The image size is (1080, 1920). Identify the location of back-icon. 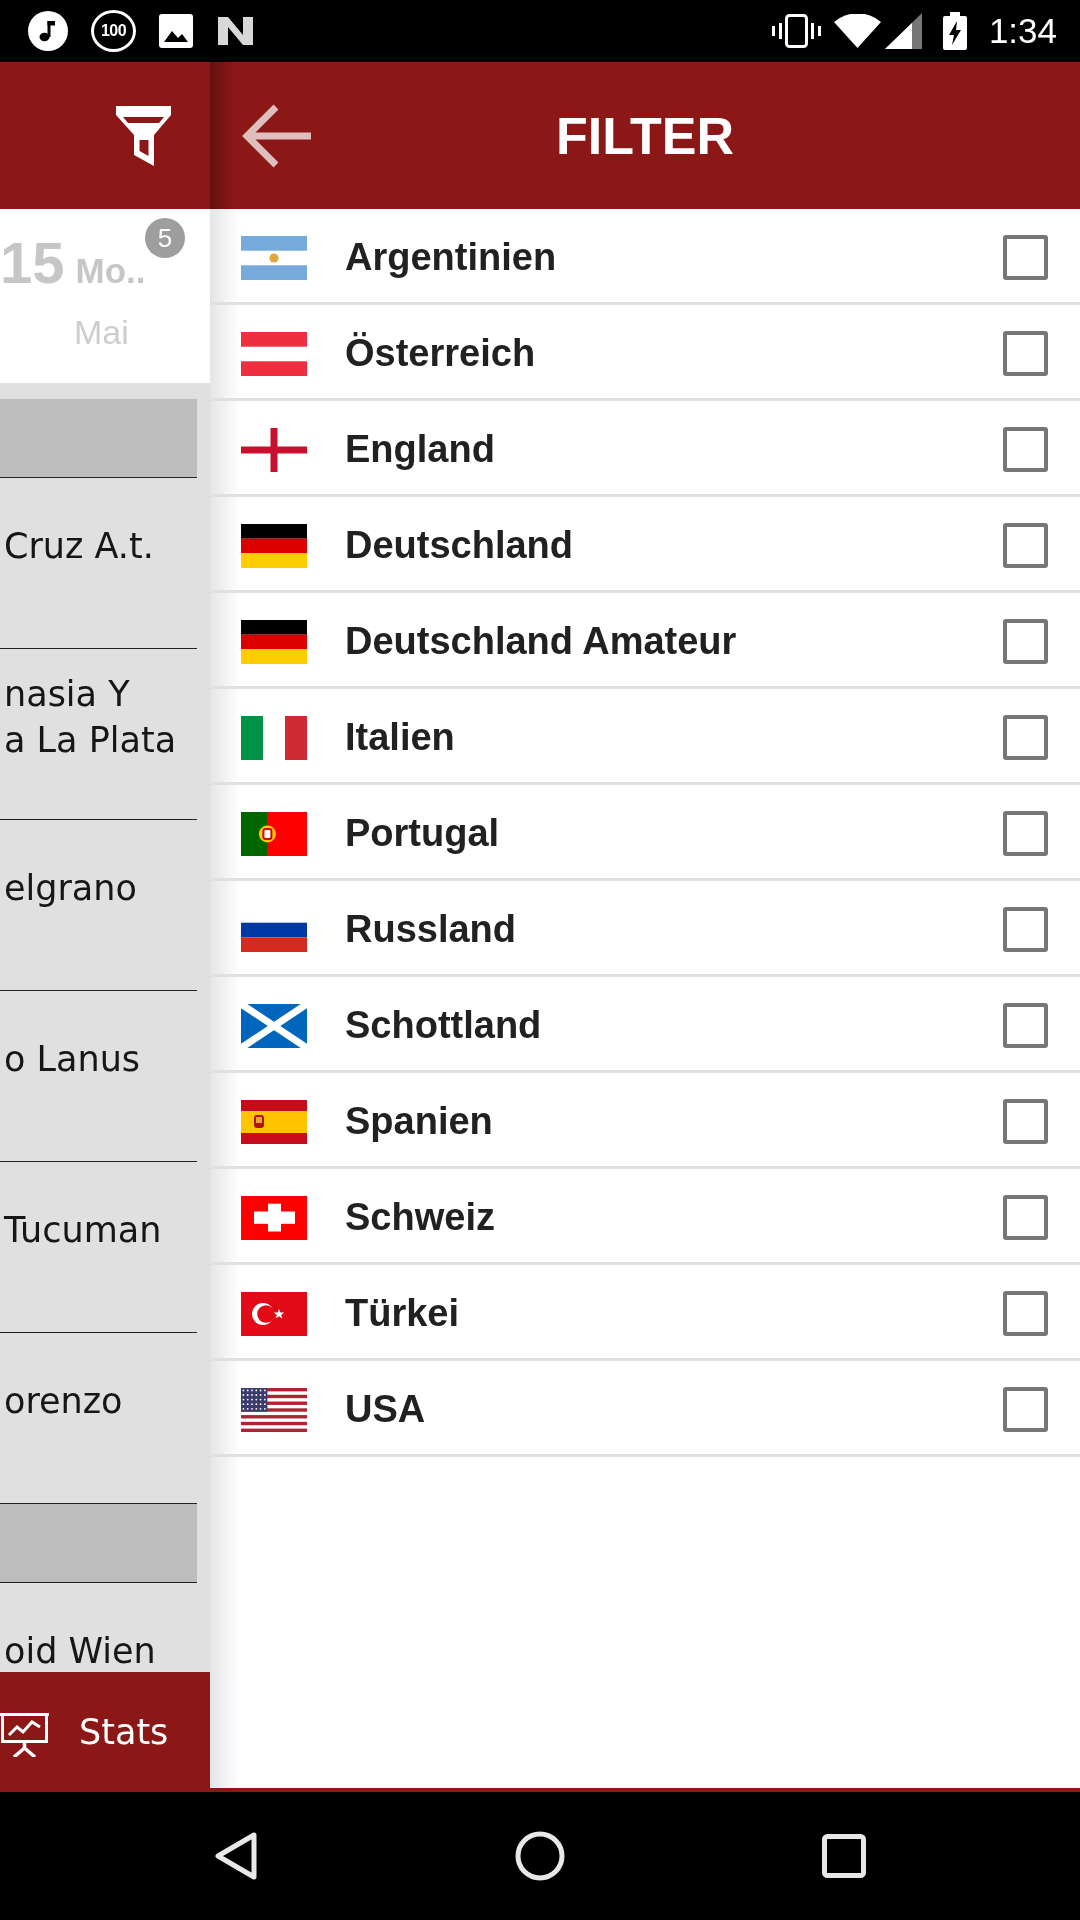
(236, 1856).